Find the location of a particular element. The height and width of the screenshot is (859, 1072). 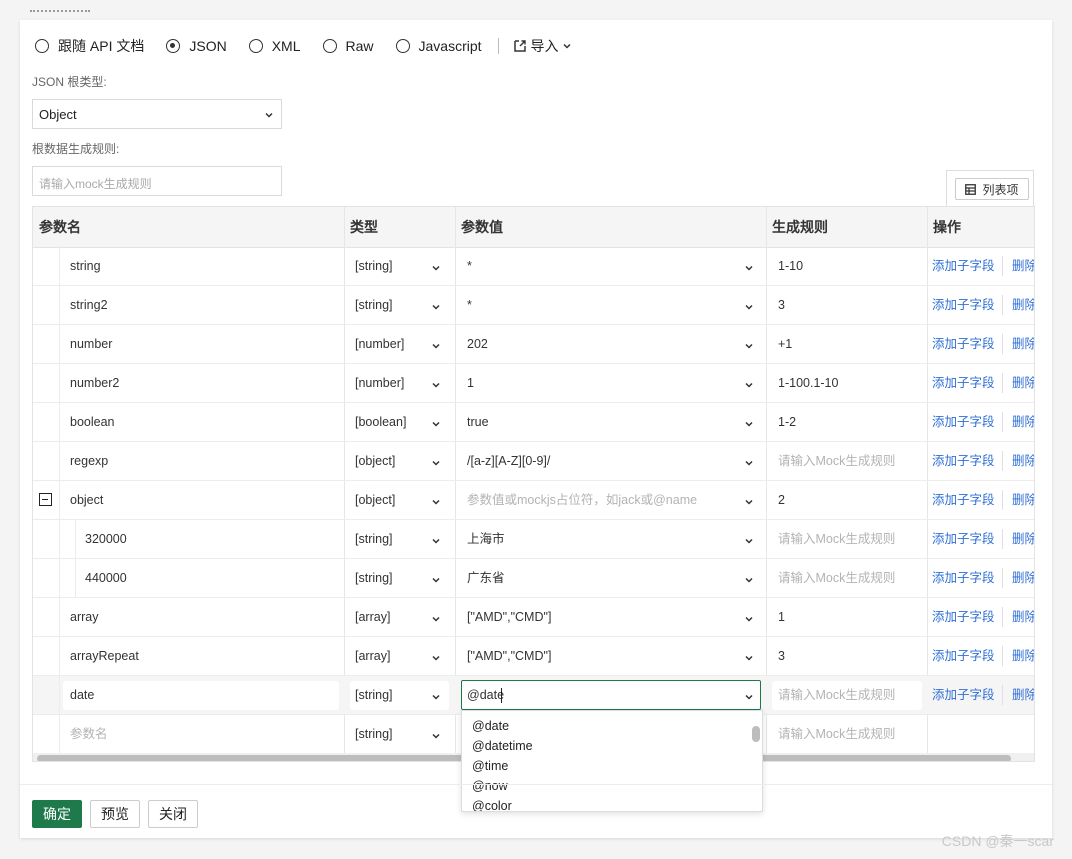

radio-javascript: Javascript is located at coordinates (438, 46).